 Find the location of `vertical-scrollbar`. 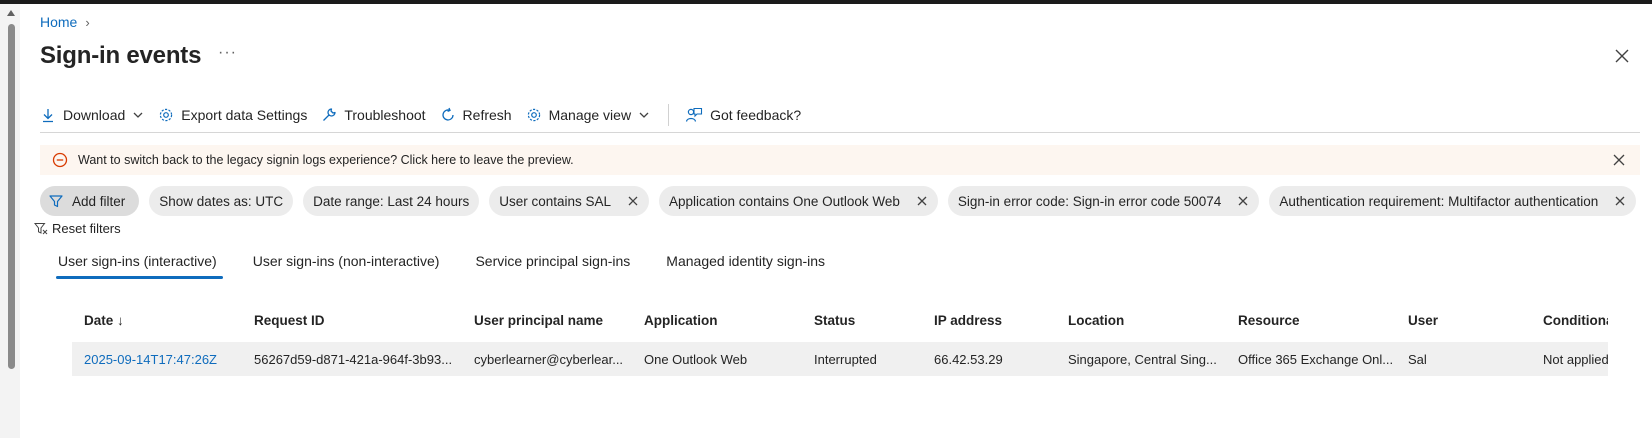

vertical-scrollbar is located at coordinates (10, 221).